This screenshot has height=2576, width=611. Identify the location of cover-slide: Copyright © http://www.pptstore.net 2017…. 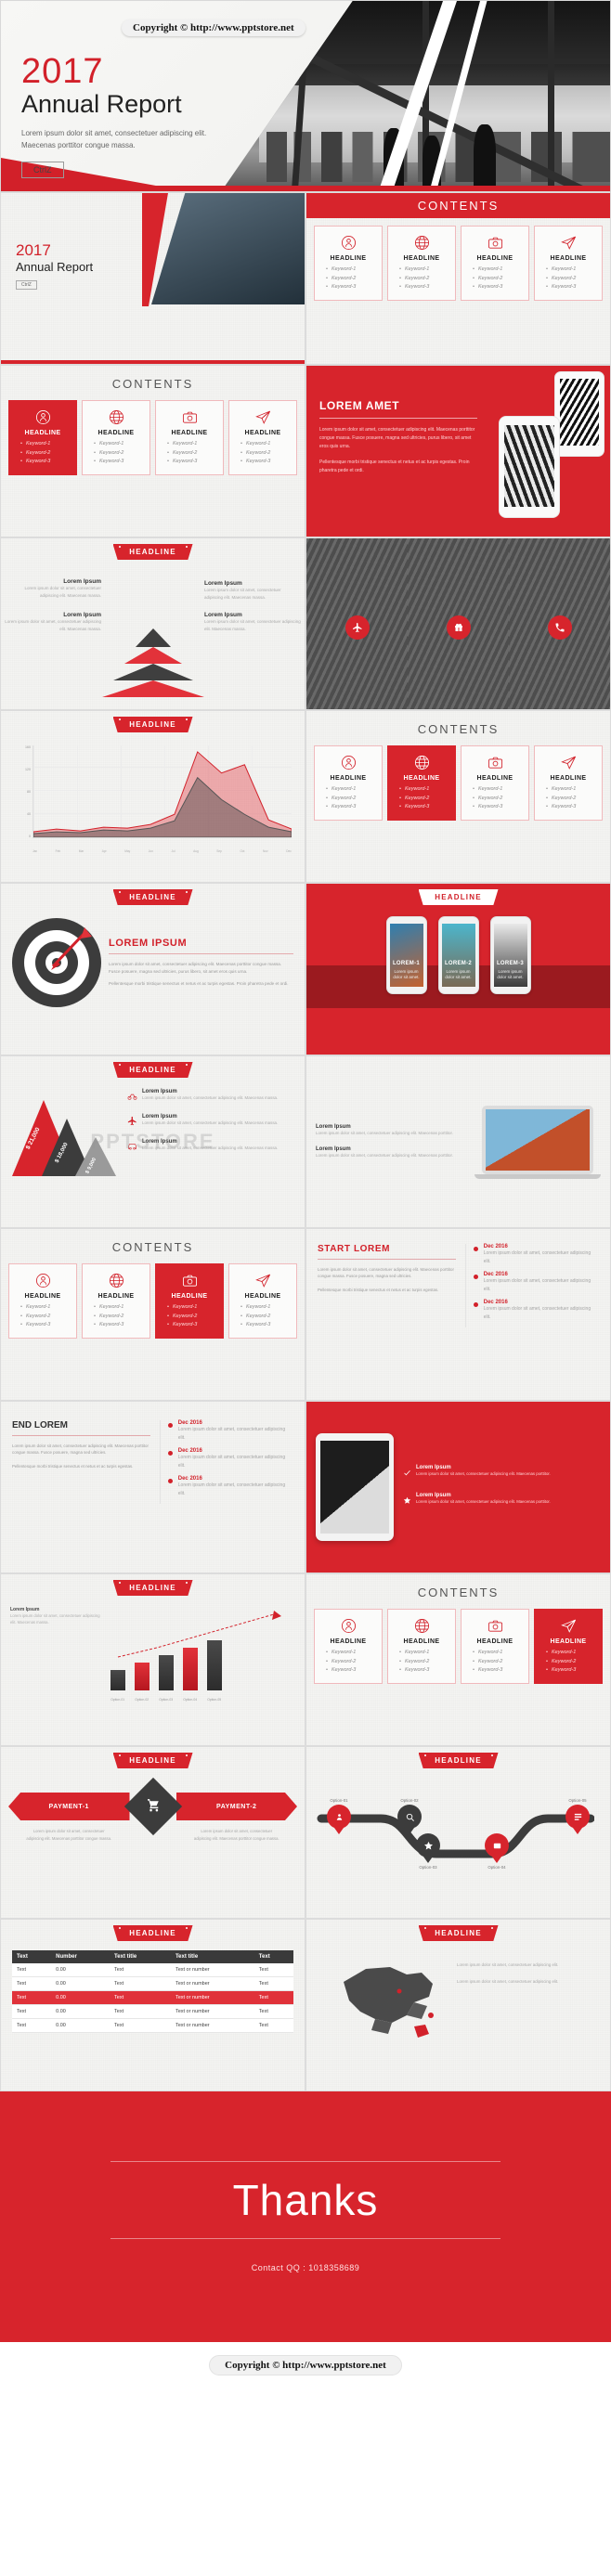
(305, 96).